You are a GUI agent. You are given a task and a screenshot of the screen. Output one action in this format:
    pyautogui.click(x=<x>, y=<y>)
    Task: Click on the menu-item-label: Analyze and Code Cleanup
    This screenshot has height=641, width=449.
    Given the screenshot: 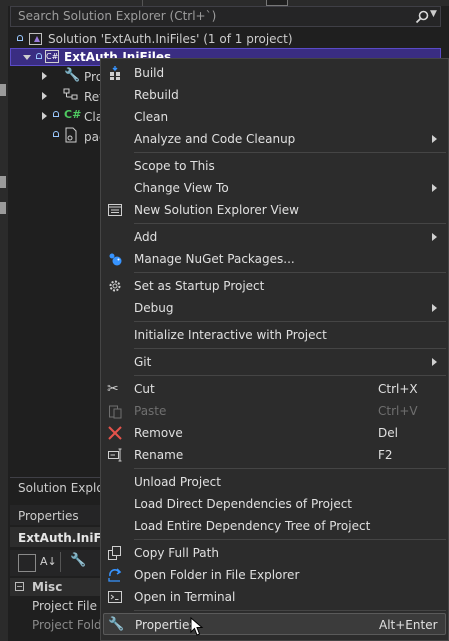 What is the action you would take?
    pyautogui.click(x=215, y=139)
    